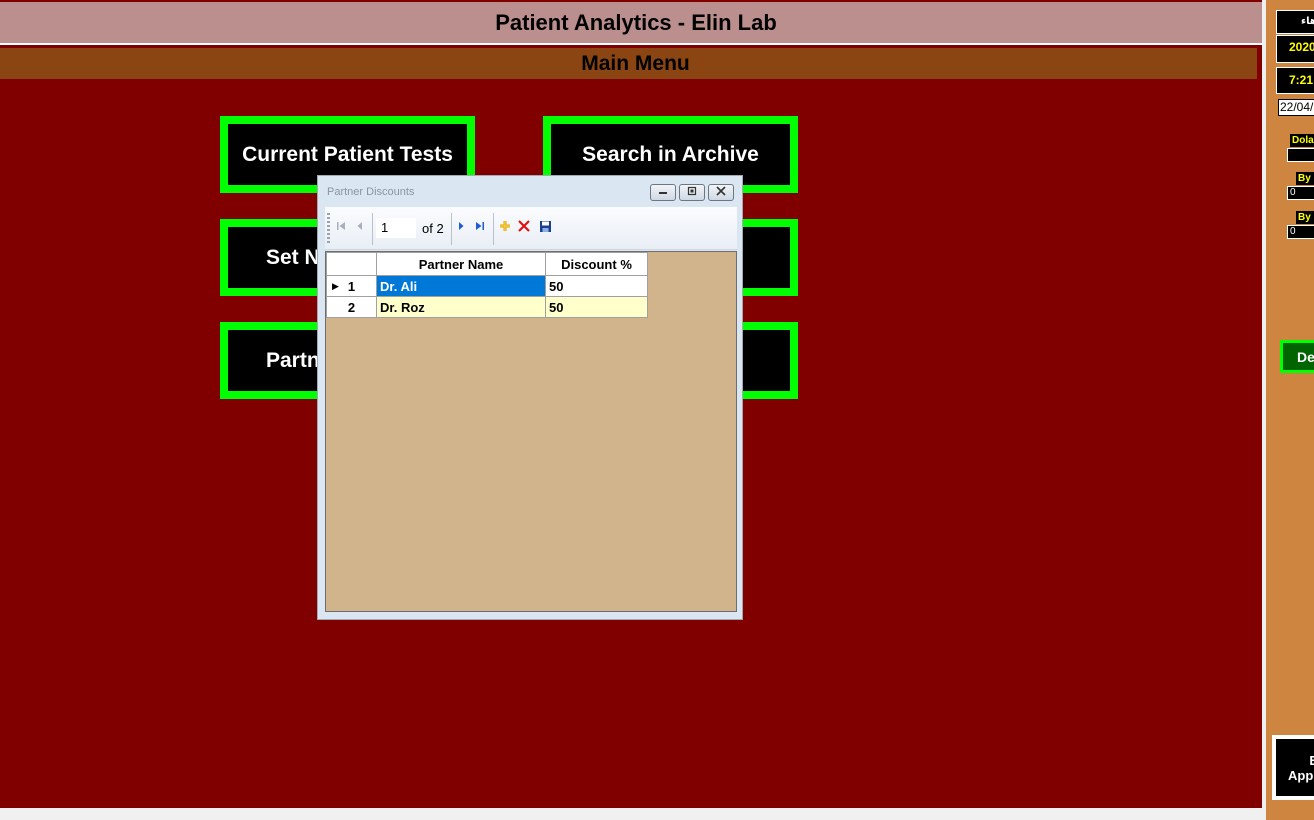  I want to click on dolar-label: Dolar, so click(1302, 140).